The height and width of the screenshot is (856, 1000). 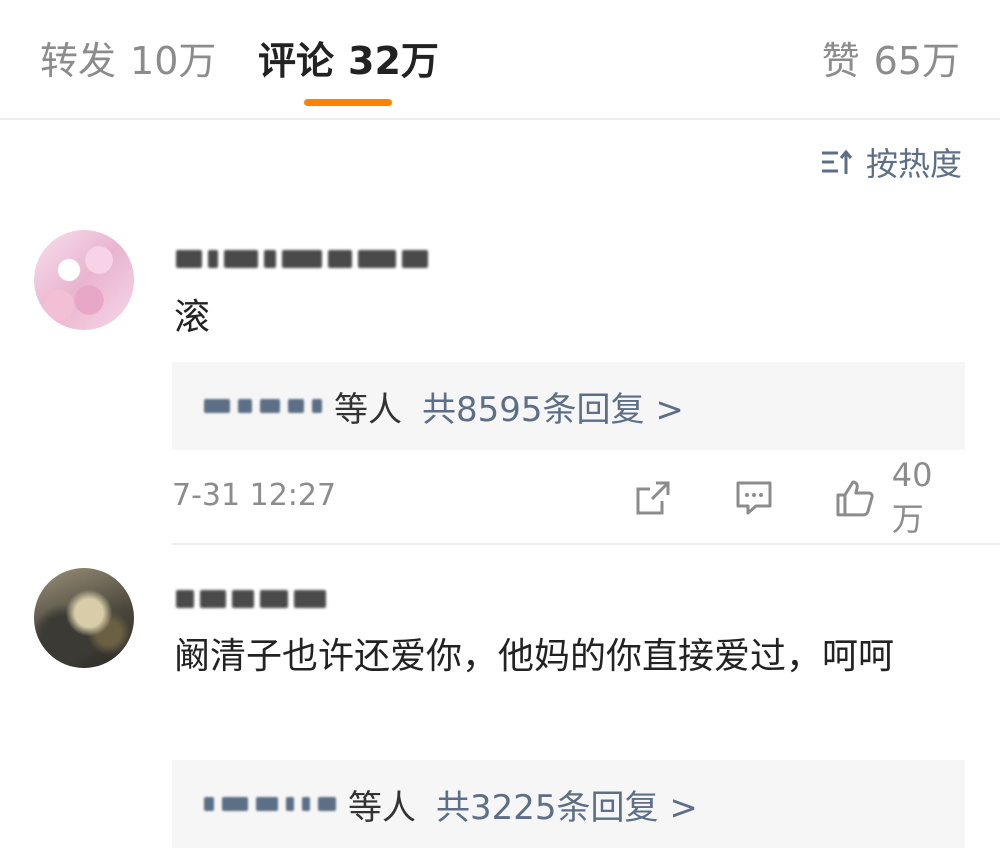 I want to click on share-button, so click(x=653, y=498).